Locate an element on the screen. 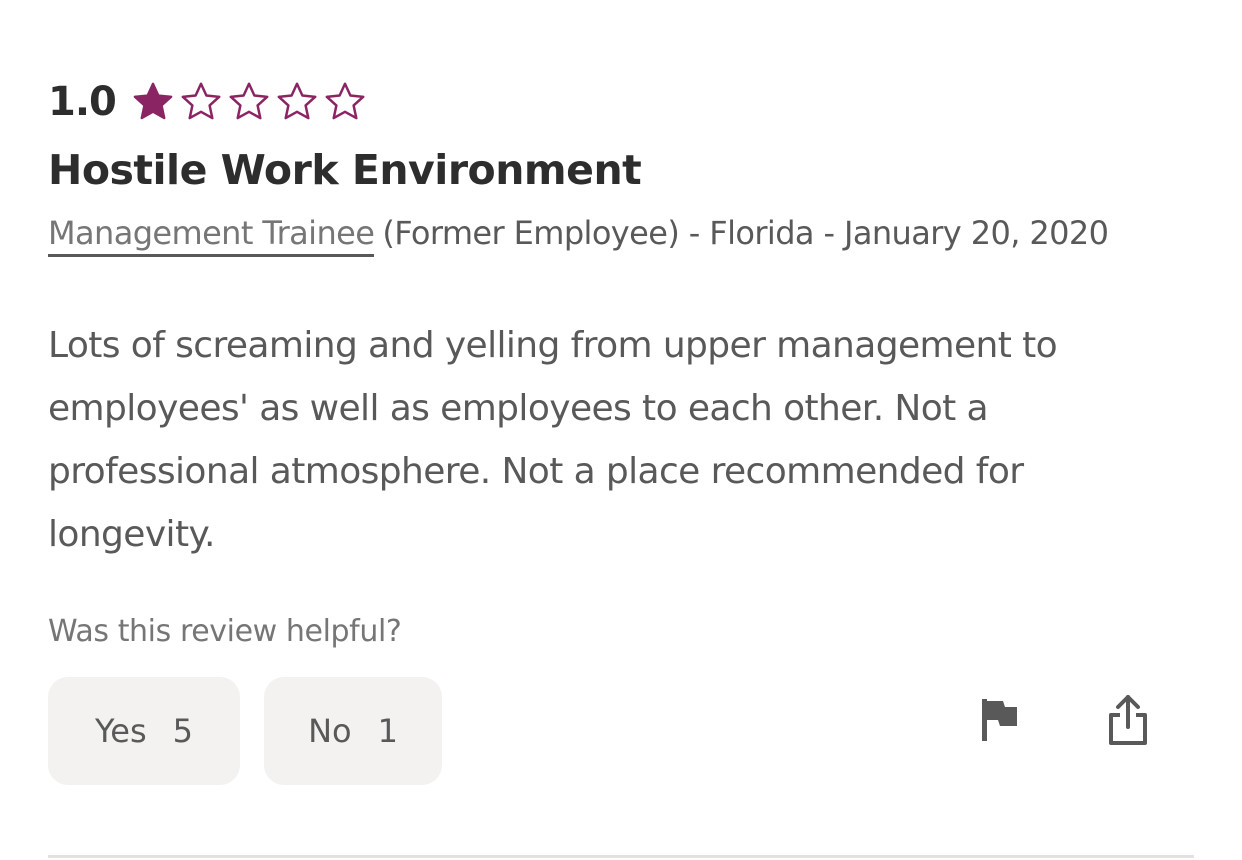 The width and height of the screenshot is (1242, 860). rating-row: 1.0 is located at coordinates (208, 102).